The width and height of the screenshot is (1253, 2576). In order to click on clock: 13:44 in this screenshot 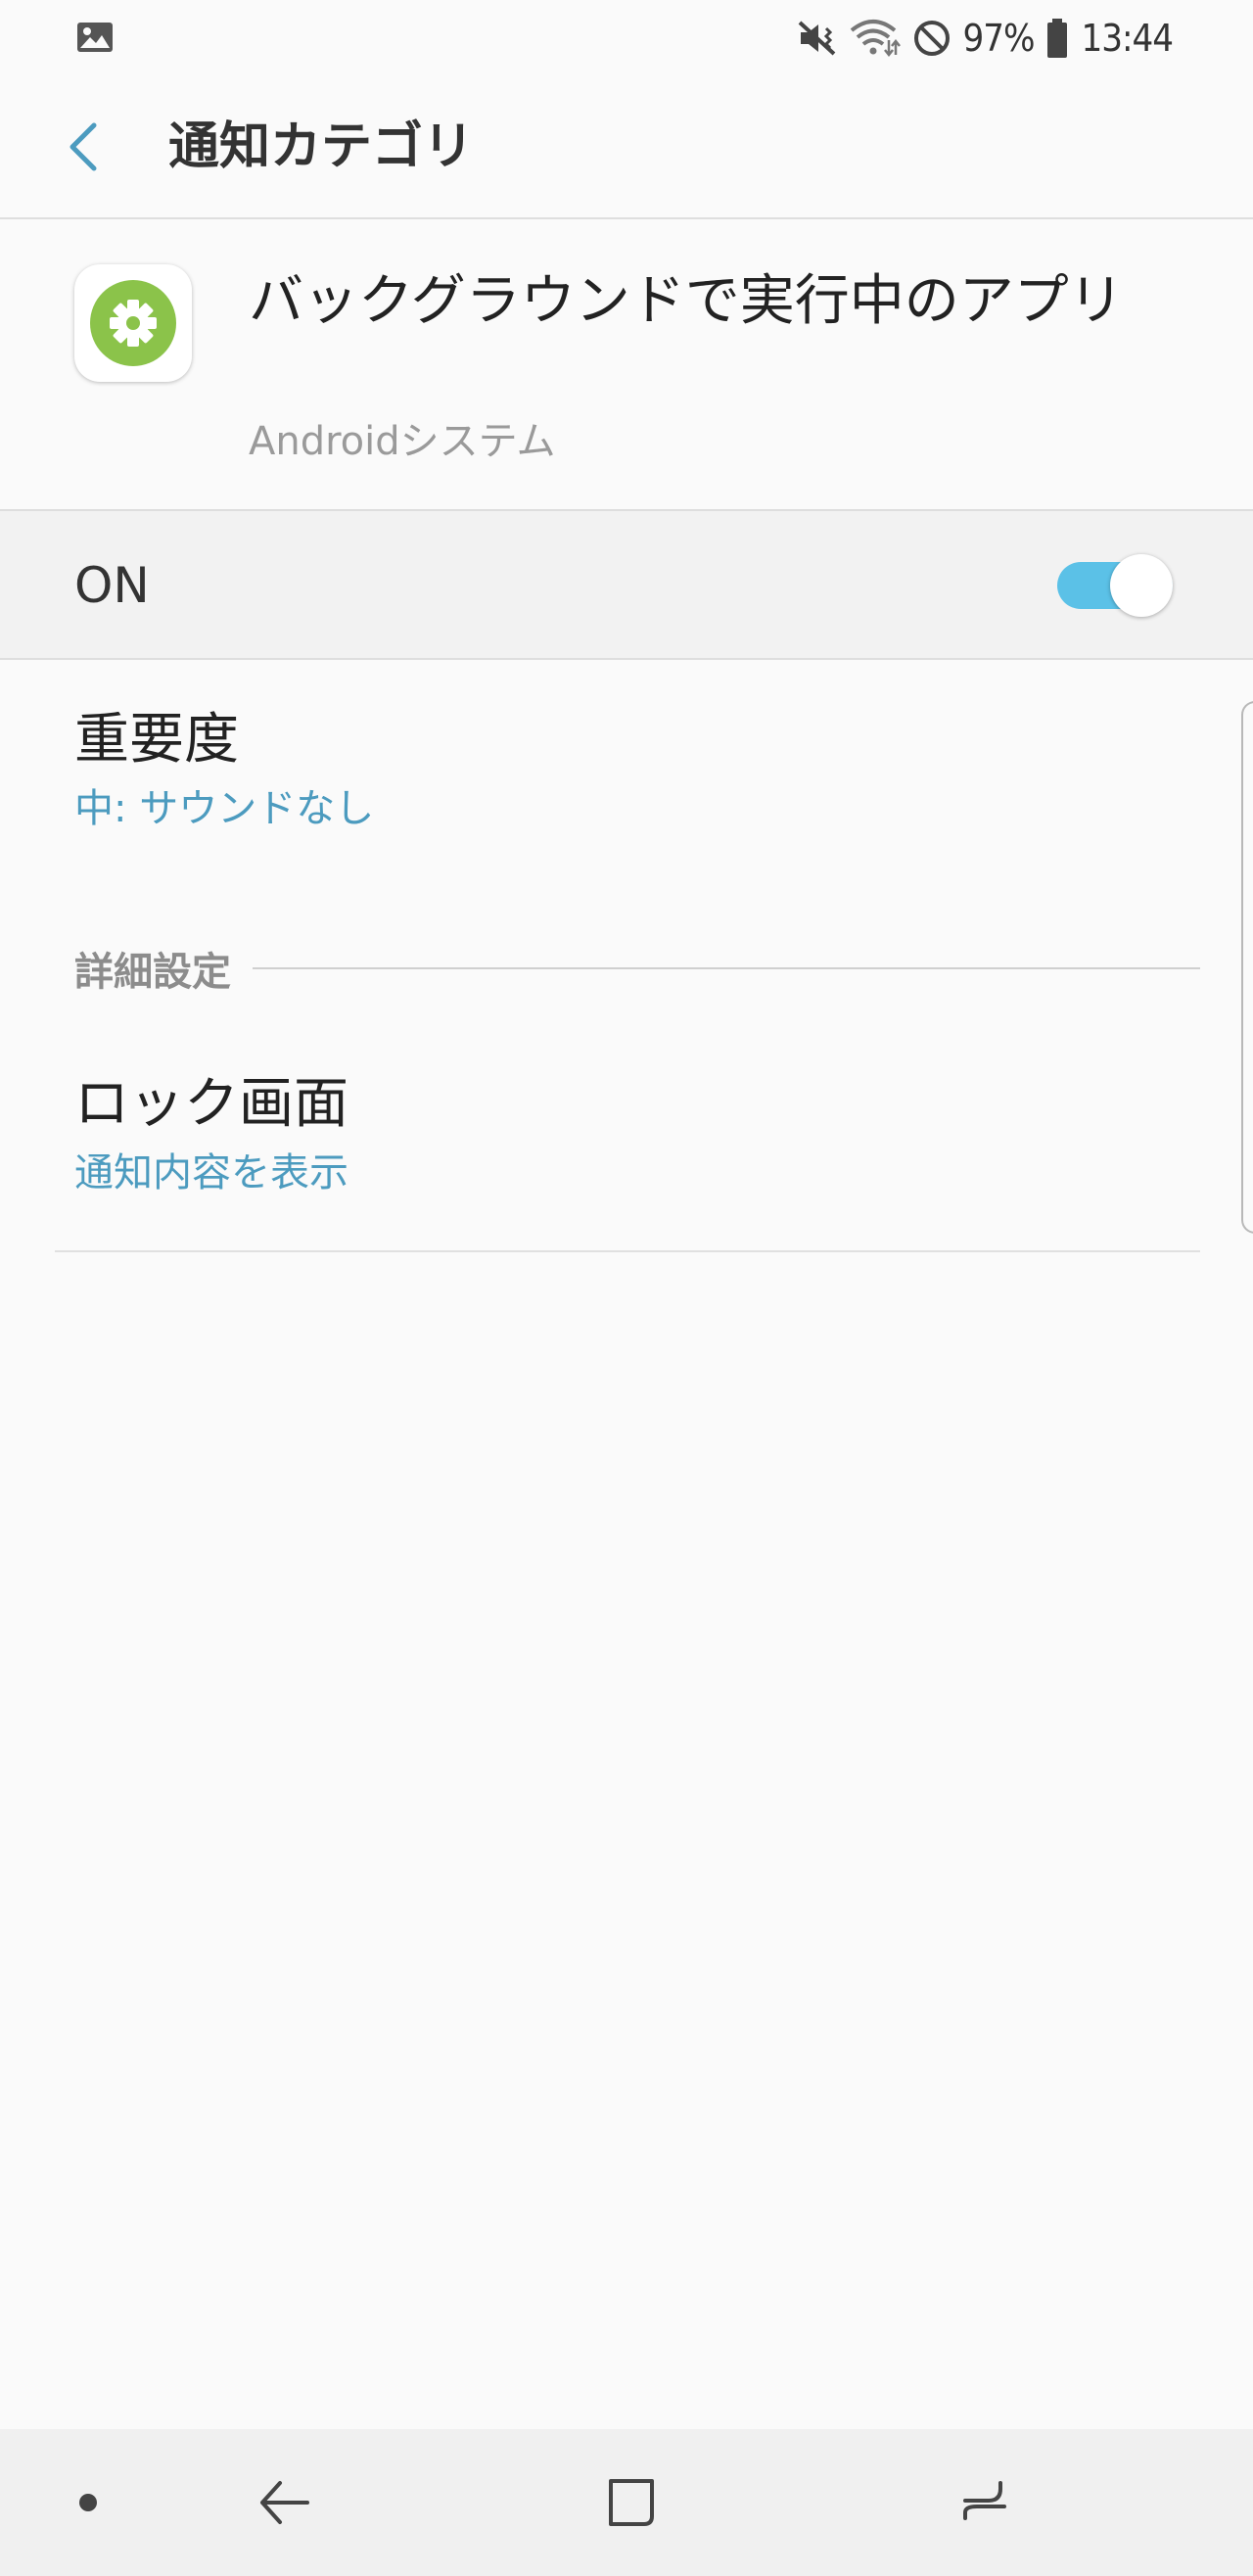, I will do `click(1127, 38)`.